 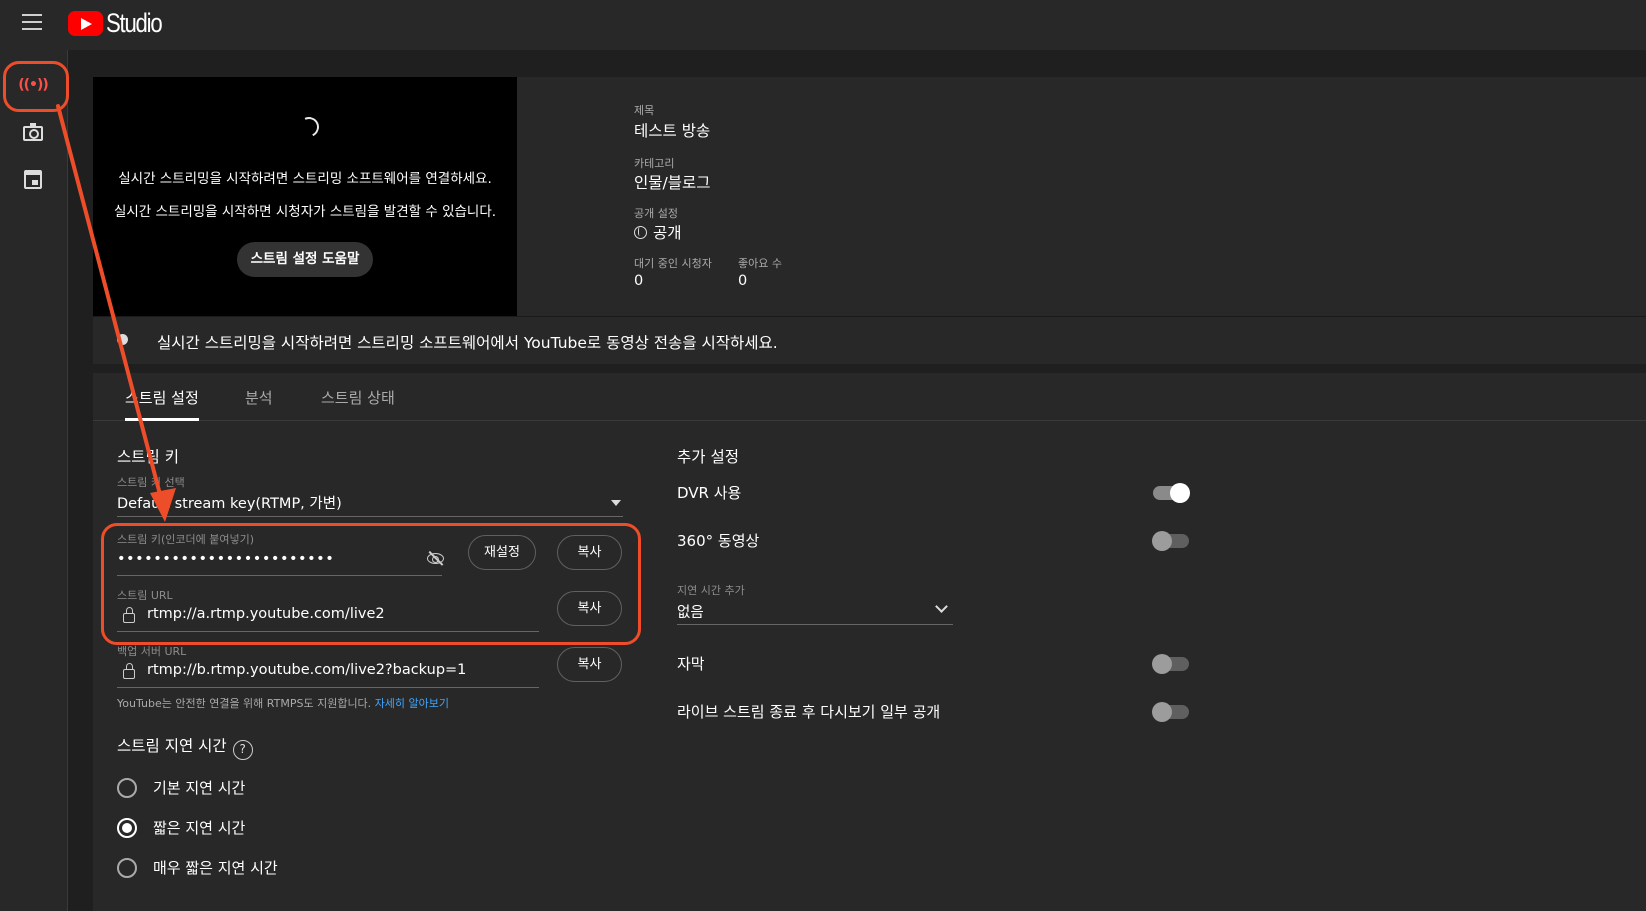 What do you see at coordinates (656, 213) in the screenshot?
I see `privacy-label: 공개 설정` at bounding box center [656, 213].